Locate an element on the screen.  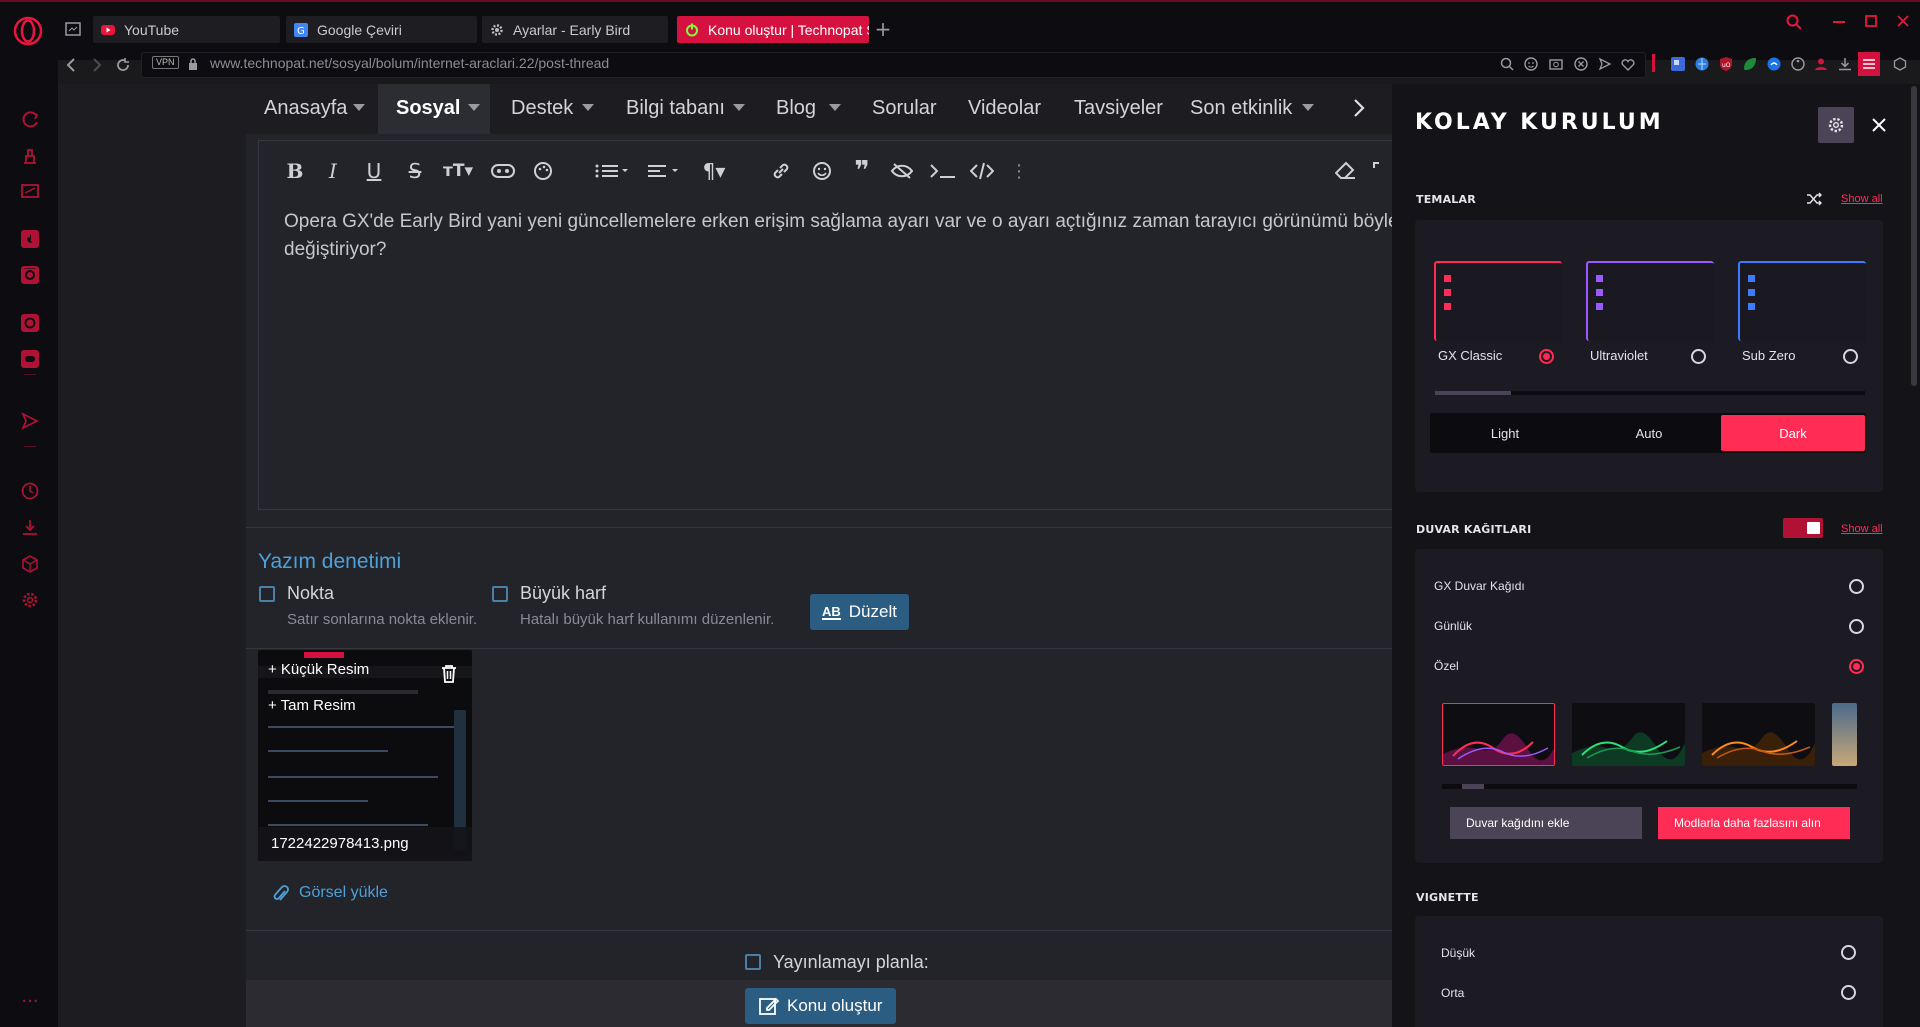
themes-scroll-thumb is located at coordinates (1473, 393).